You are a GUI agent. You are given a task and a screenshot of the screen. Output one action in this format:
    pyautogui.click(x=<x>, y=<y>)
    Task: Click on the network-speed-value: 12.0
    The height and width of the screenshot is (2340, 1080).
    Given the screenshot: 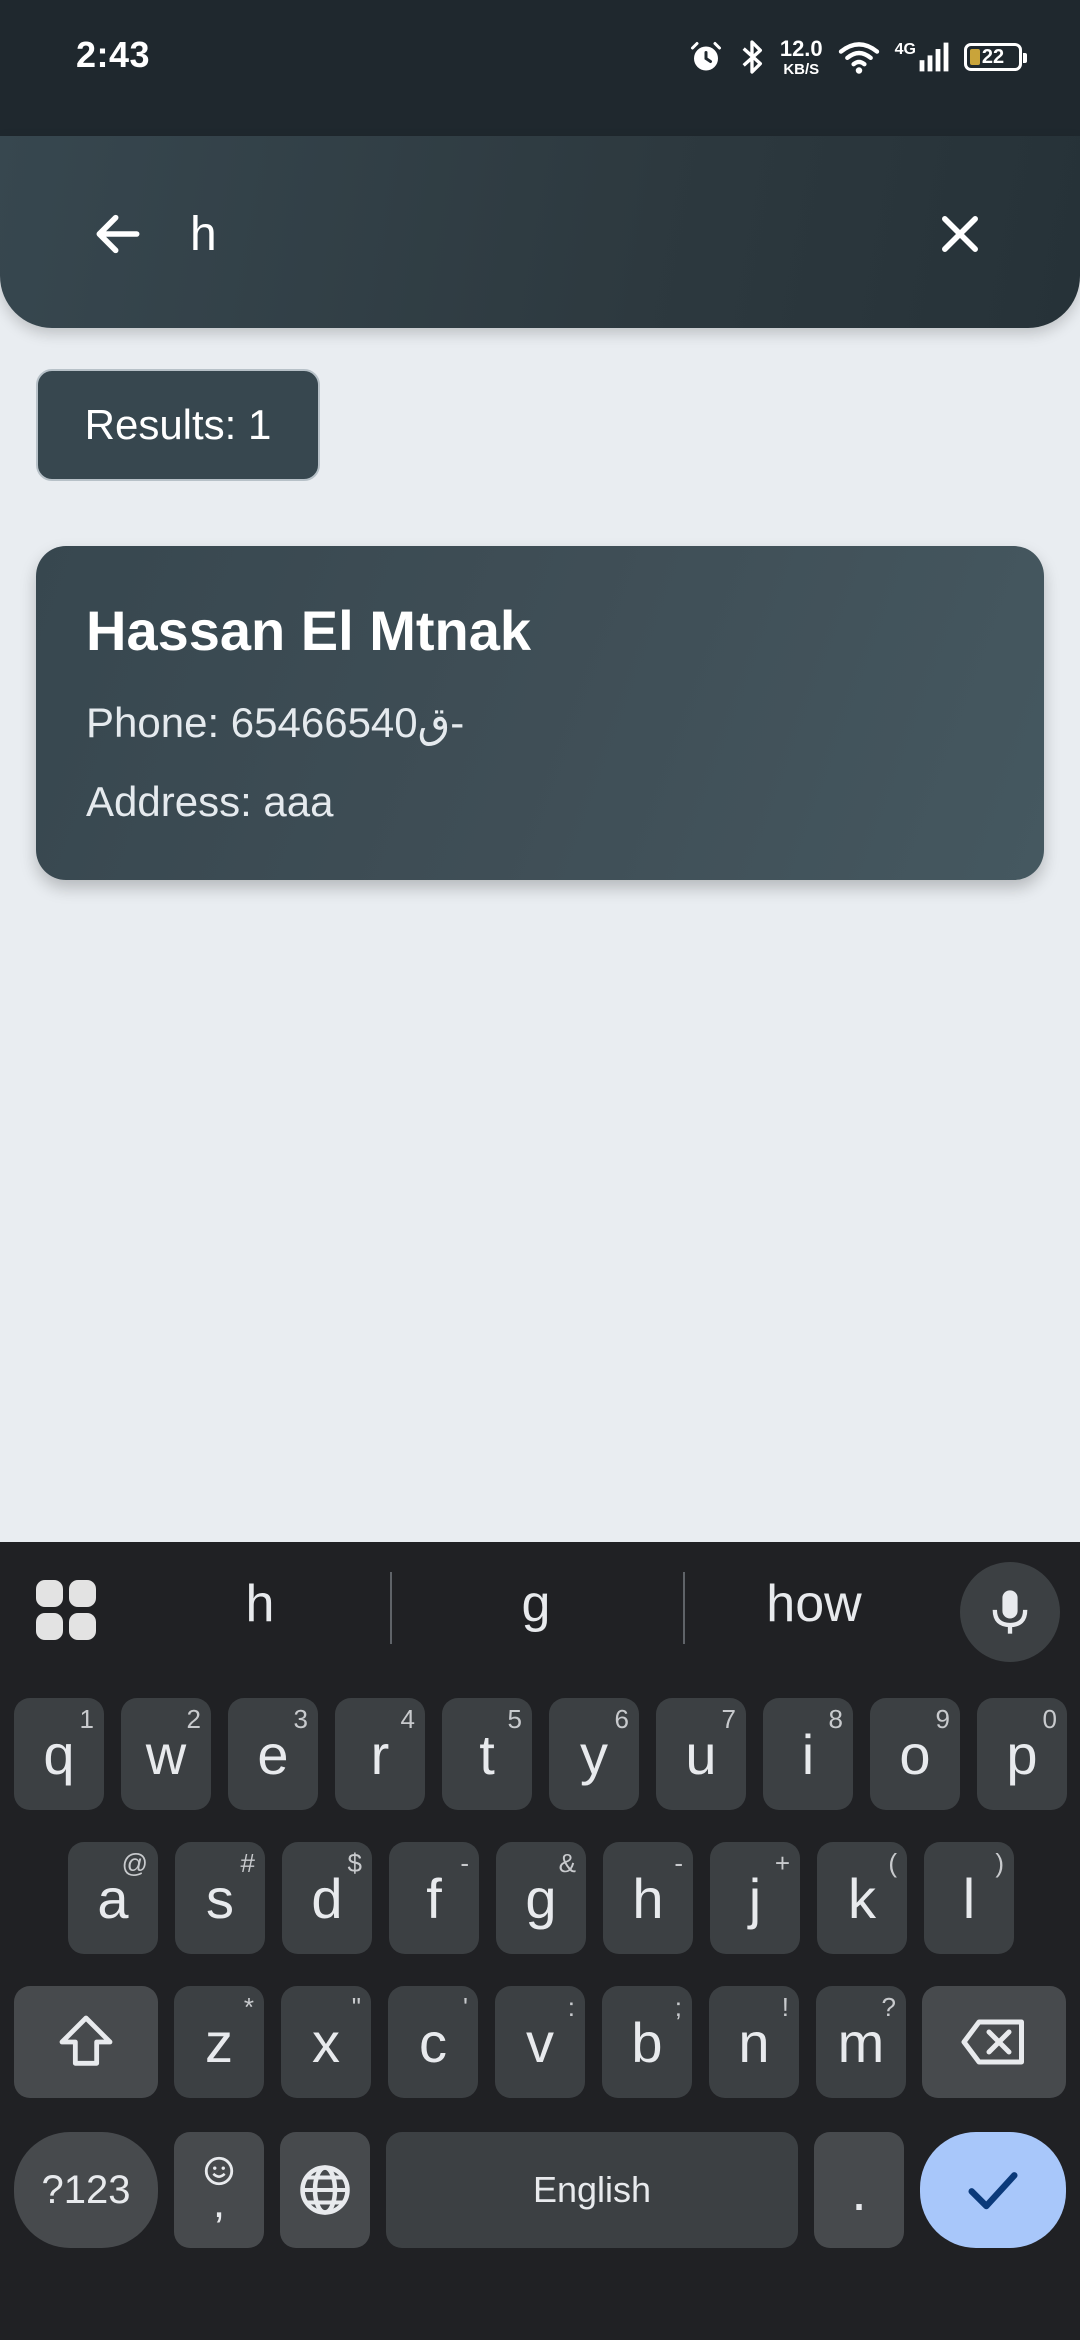 What is the action you would take?
    pyautogui.click(x=801, y=48)
    